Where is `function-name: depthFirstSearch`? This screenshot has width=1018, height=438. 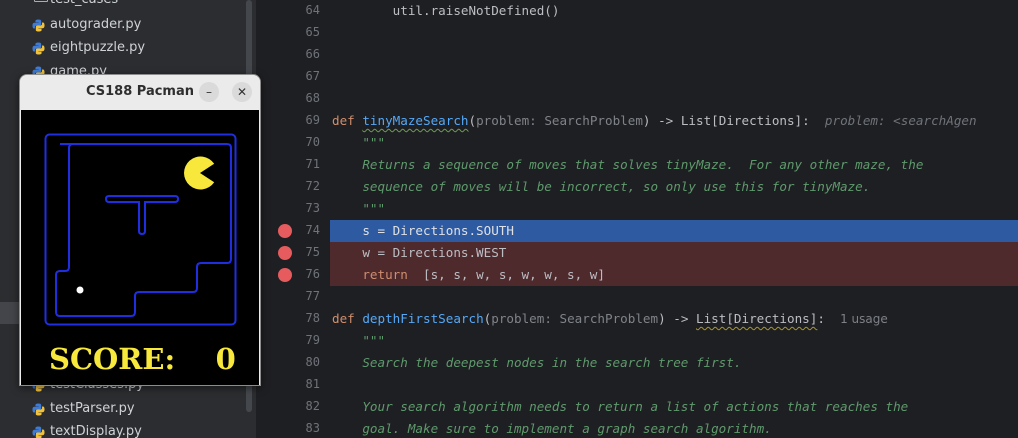 function-name: depthFirstSearch is located at coordinates (422, 318).